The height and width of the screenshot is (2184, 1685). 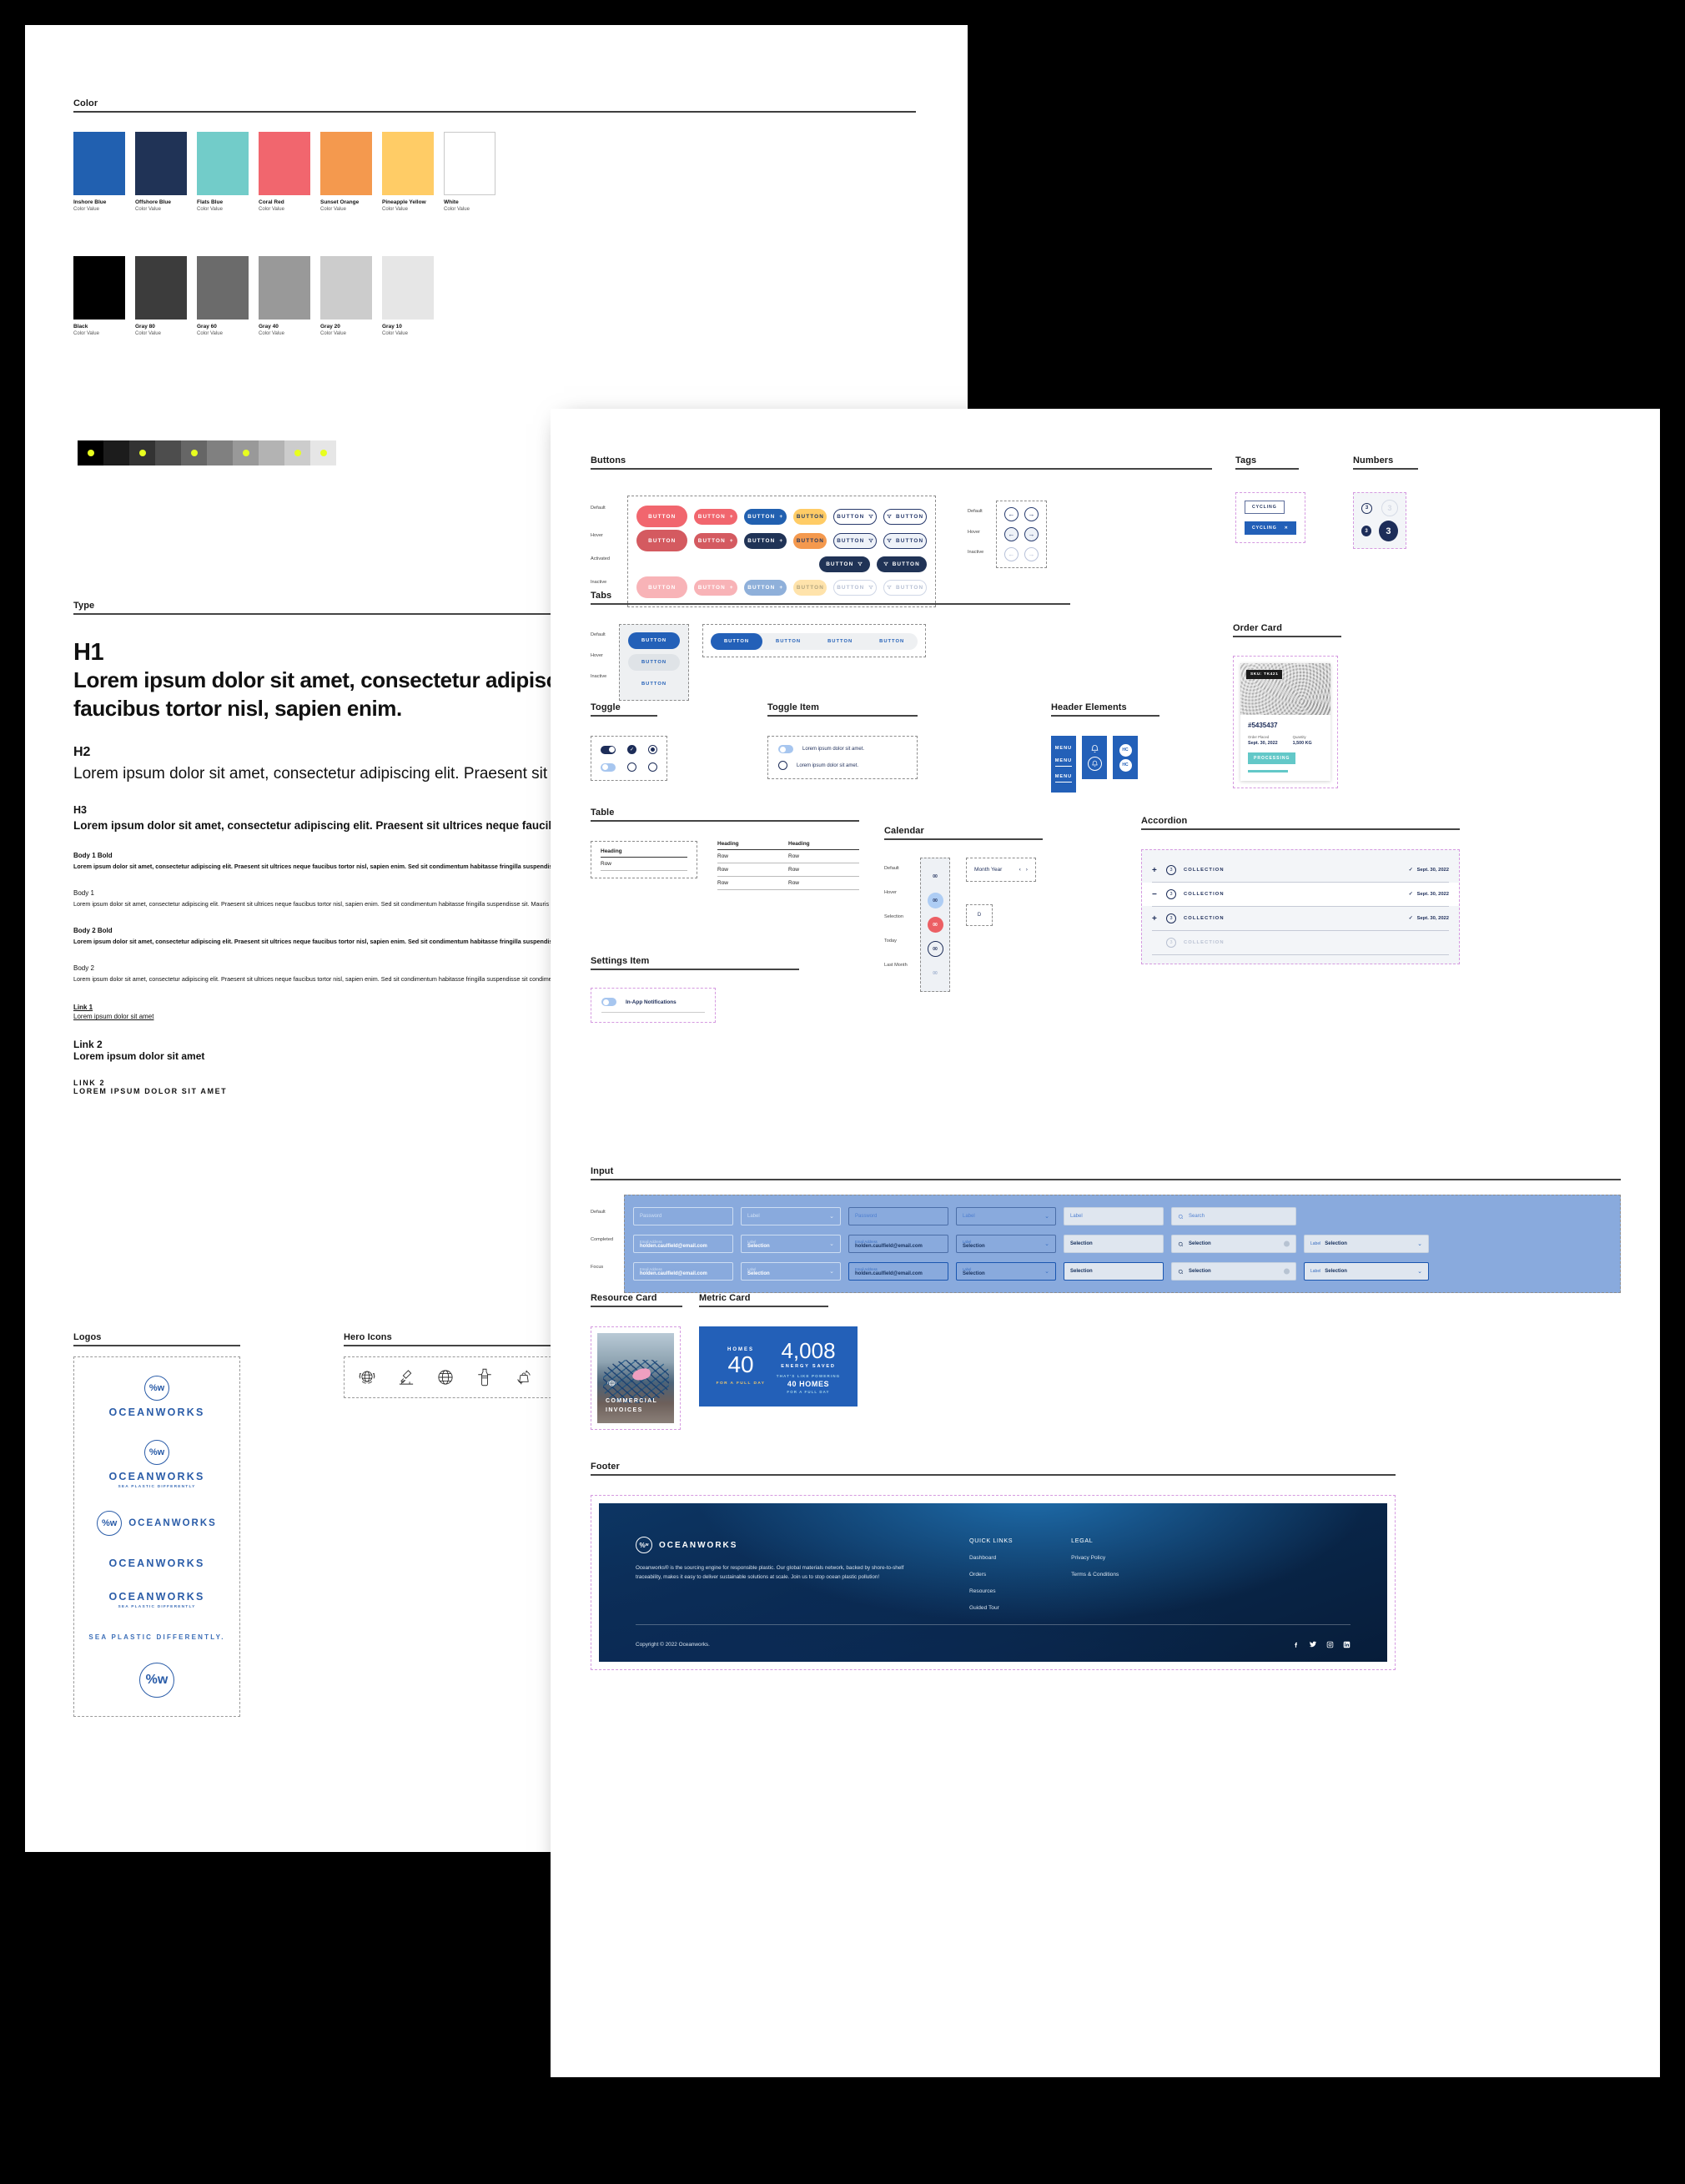 I want to click on calendar-day-default: 00, so click(x=935, y=876).